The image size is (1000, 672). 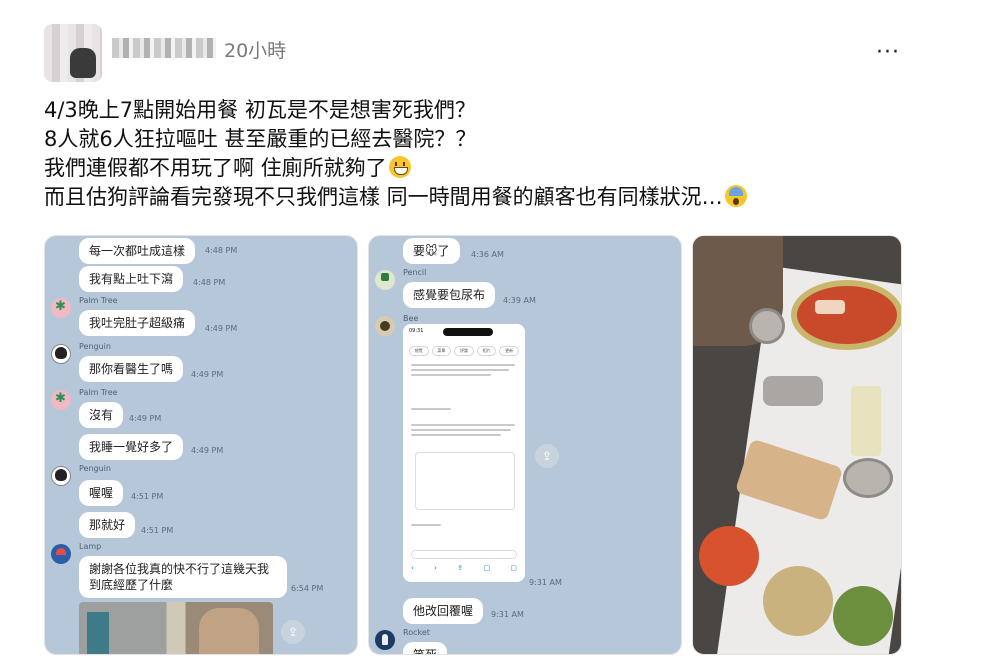 What do you see at coordinates (131, 279) in the screenshot?
I see `chat-bubble: 我有點上吐下瀉` at bounding box center [131, 279].